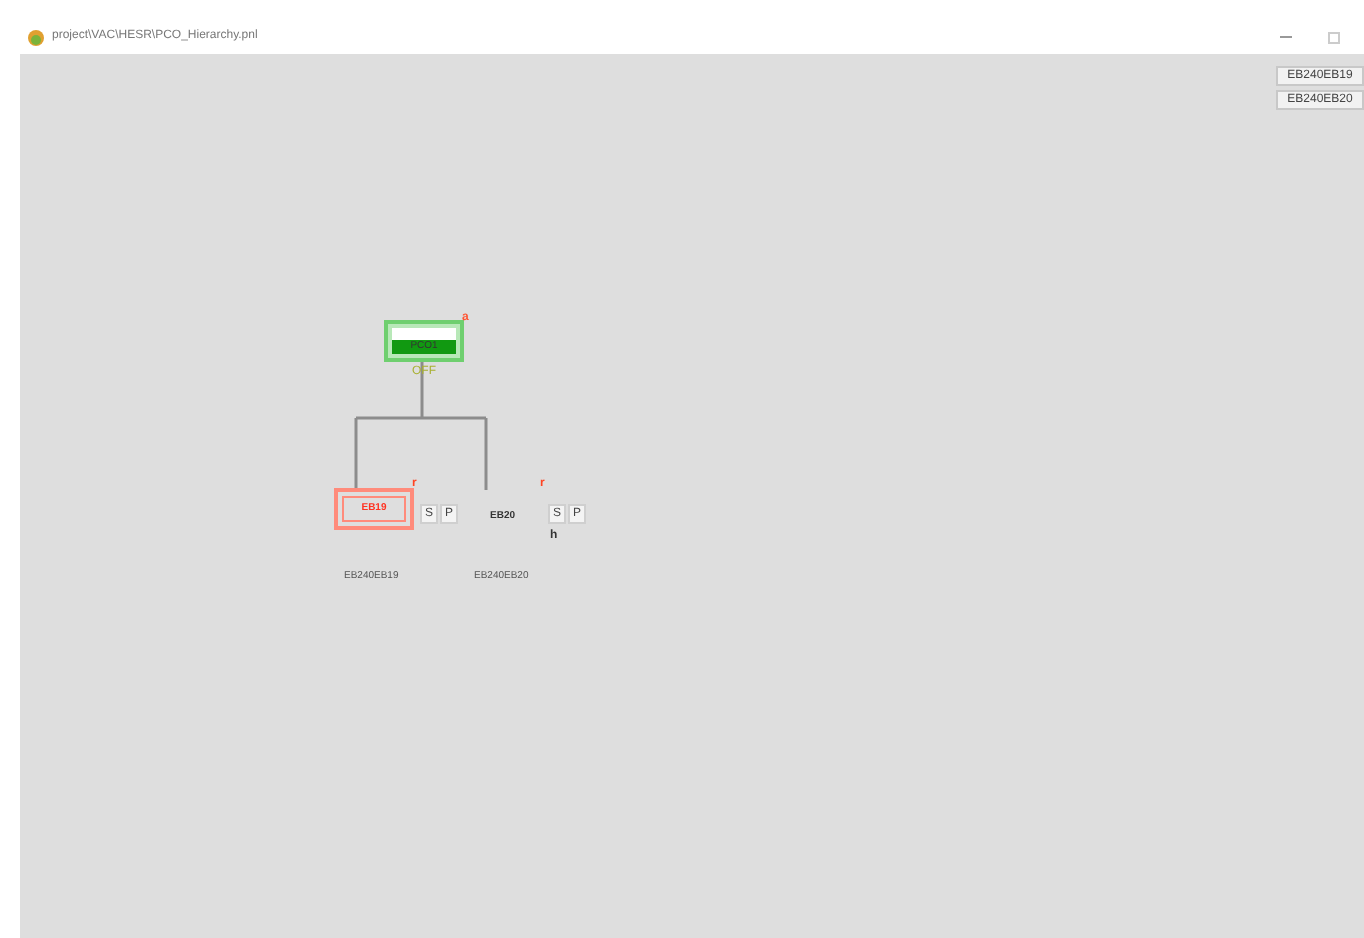 The image size is (1364, 938). What do you see at coordinates (1286, 37) in the screenshot?
I see `minimize-button` at bounding box center [1286, 37].